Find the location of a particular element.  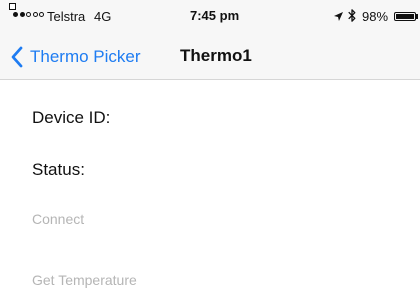

battery-icon is located at coordinates (405, 16).